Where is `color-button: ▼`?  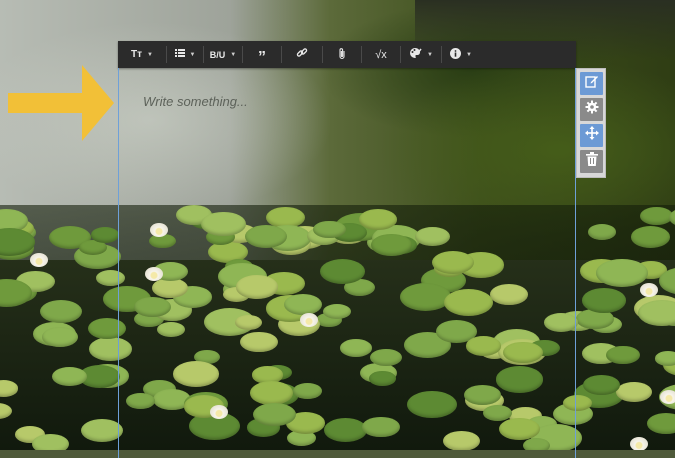
color-button: ▼ is located at coordinates (421, 54).